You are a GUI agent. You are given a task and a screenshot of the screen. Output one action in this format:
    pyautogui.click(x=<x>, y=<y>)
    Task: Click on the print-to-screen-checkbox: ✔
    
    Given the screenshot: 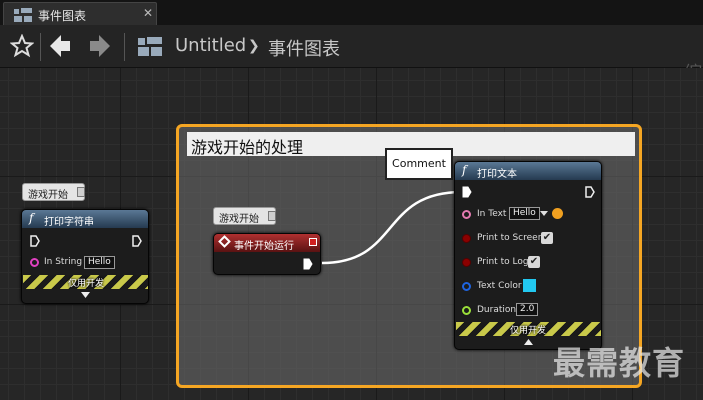 What is the action you would take?
    pyautogui.click(x=547, y=238)
    